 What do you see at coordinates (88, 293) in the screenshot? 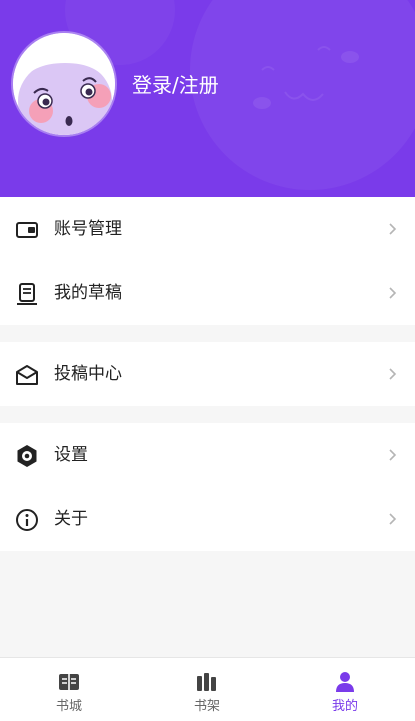
I see `menu-item-label: 我的草稿` at bounding box center [88, 293].